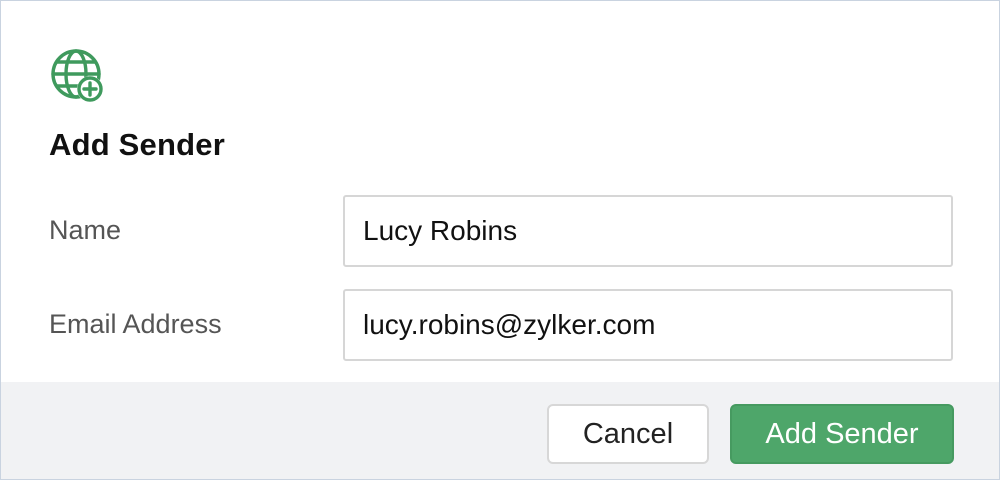 This screenshot has height=480, width=1000. Describe the element at coordinates (648, 231) in the screenshot. I see `name-input` at that location.